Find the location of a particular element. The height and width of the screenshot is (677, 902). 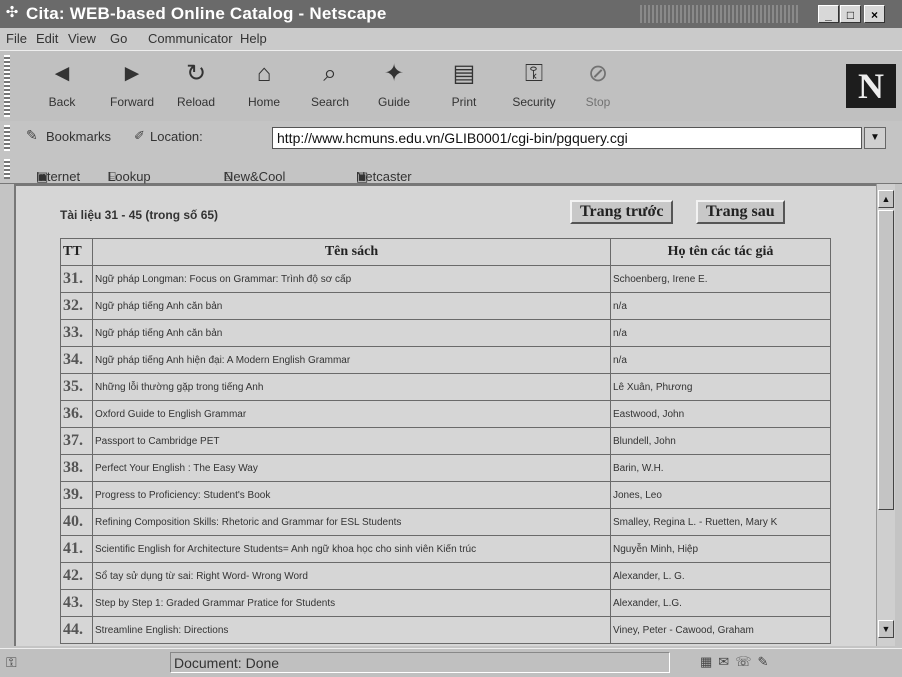

arrow-down-icon: ▼ is located at coordinates (886, 629).